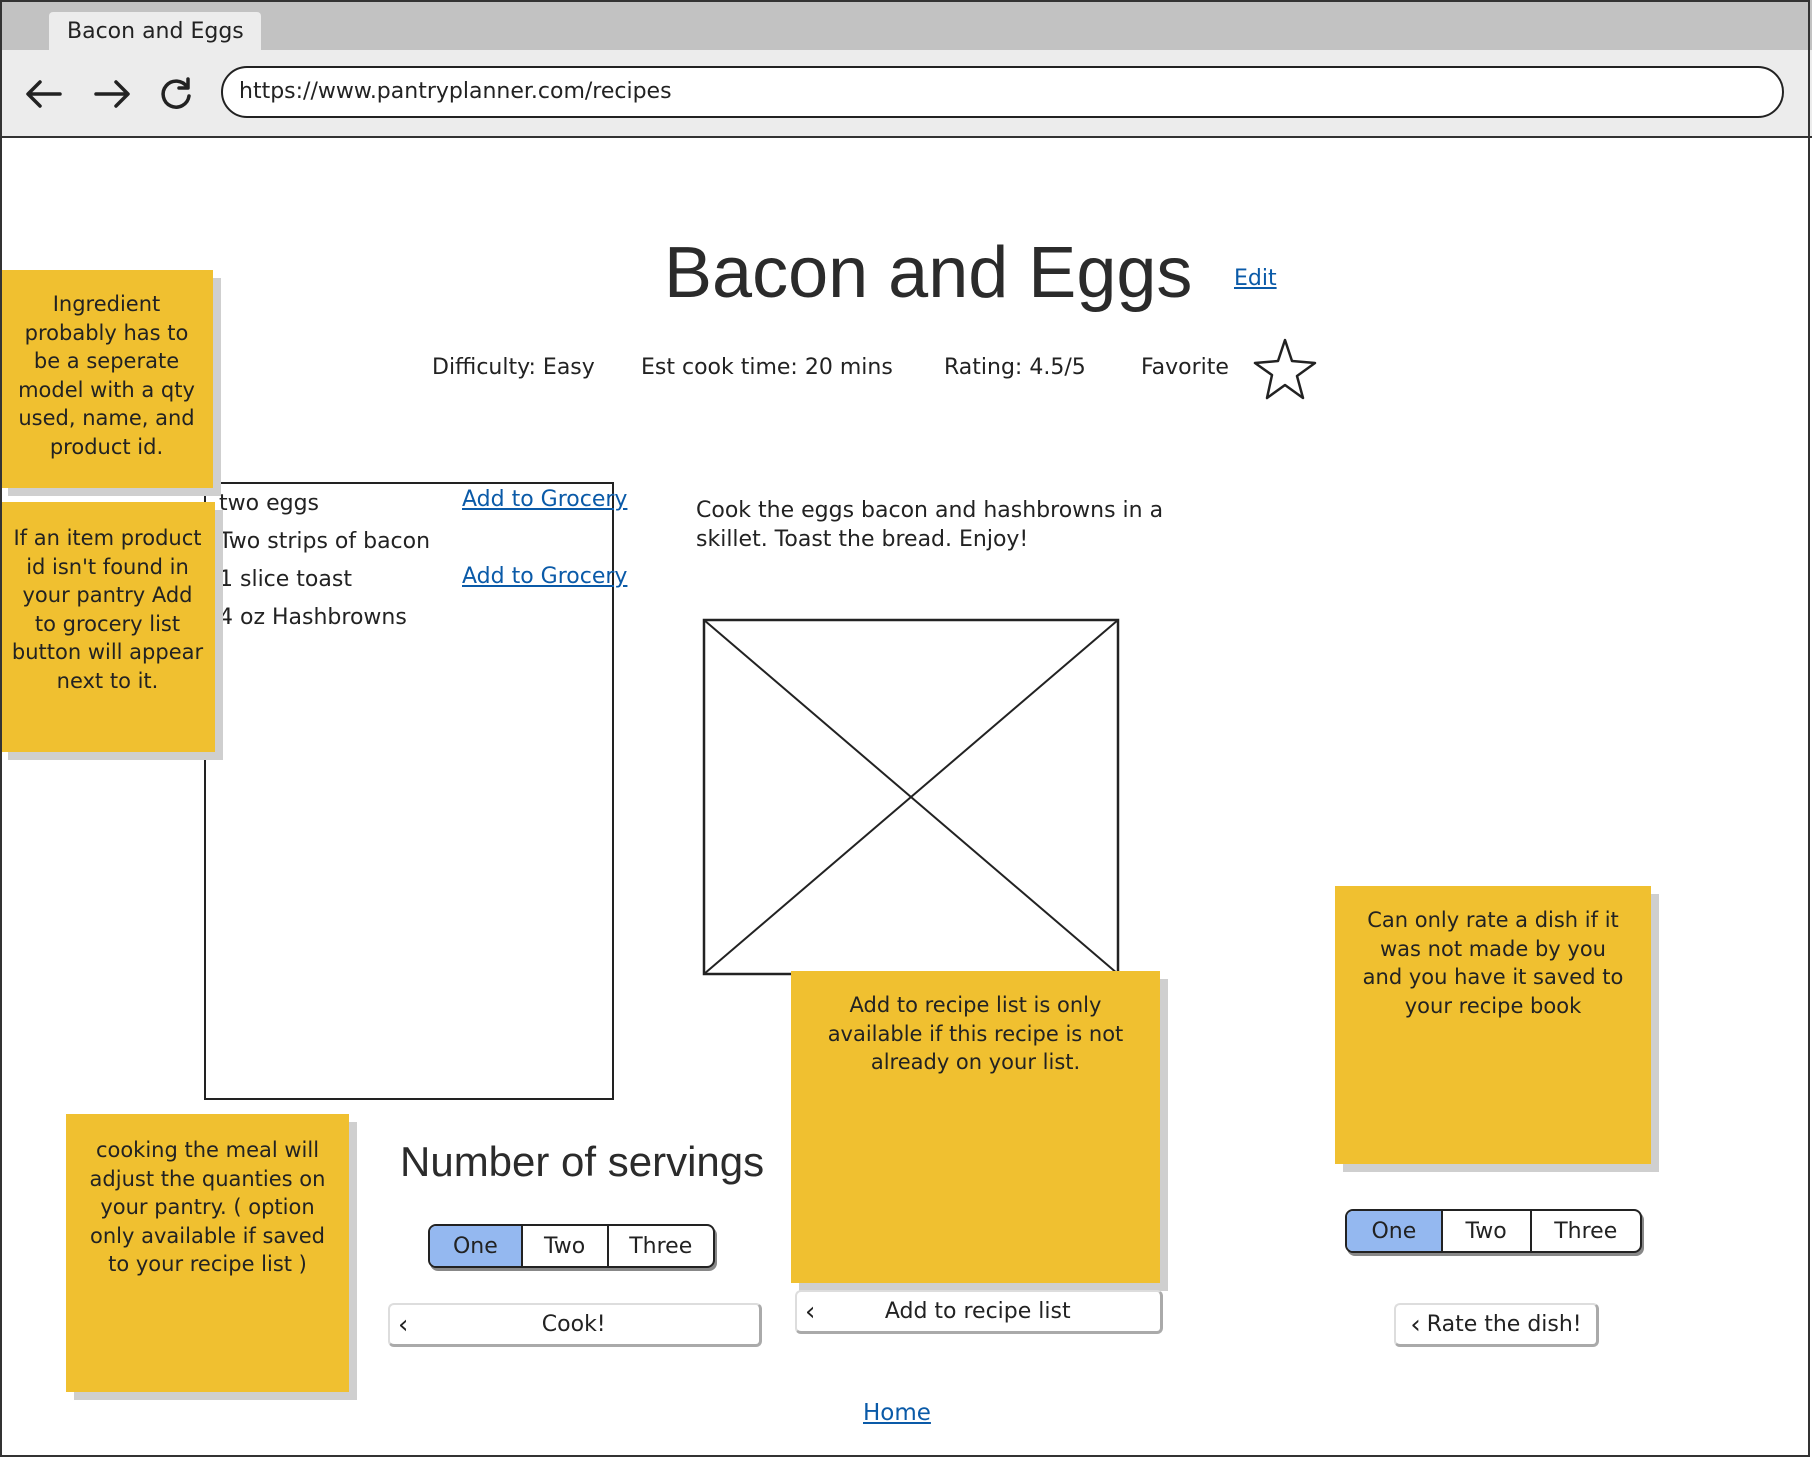 This screenshot has height=1459, width=1812. I want to click on difficulty-label: Difficulty: Easy, so click(513, 367).